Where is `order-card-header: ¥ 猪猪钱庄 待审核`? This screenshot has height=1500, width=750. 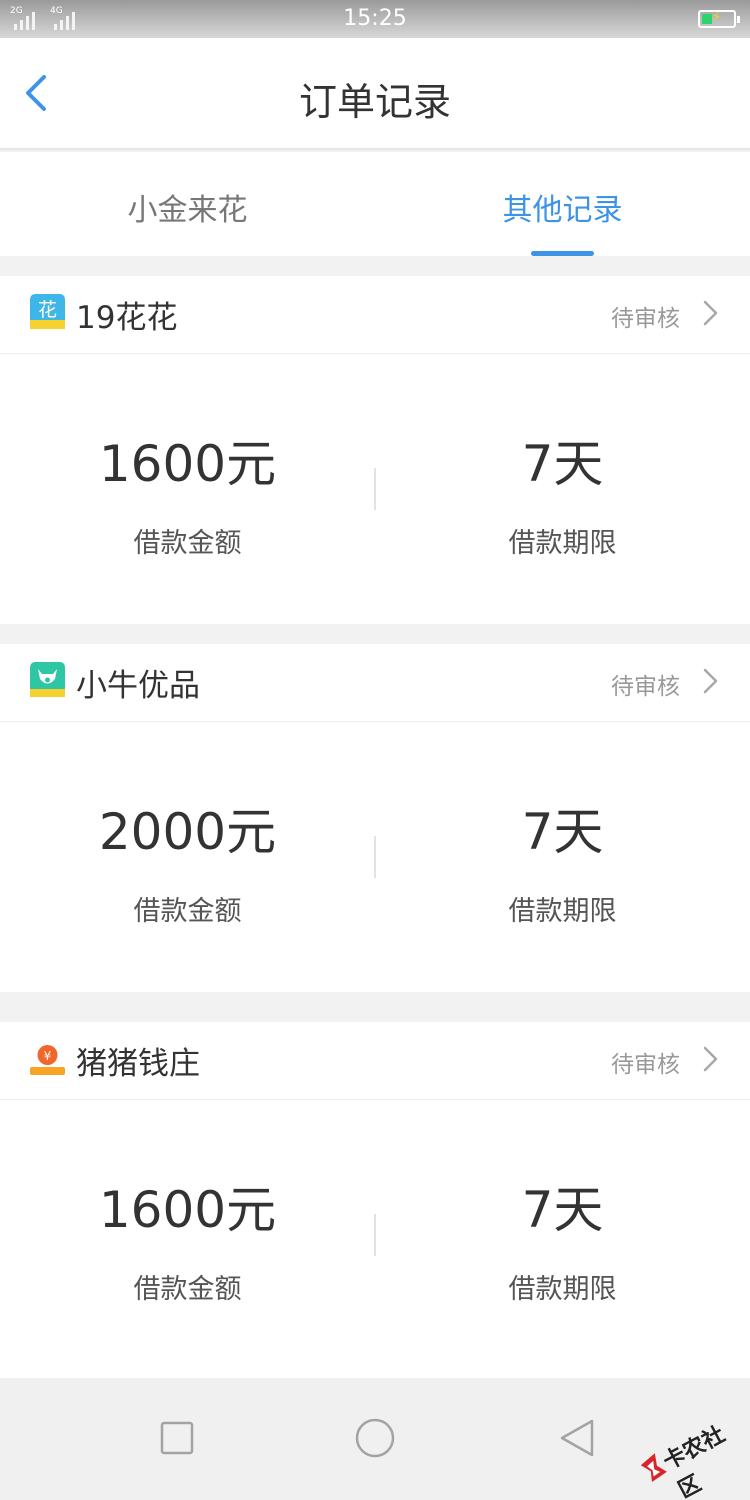 order-card-header: ¥ 猪猪钱庄 待审核 is located at coordinates (375, 1061).